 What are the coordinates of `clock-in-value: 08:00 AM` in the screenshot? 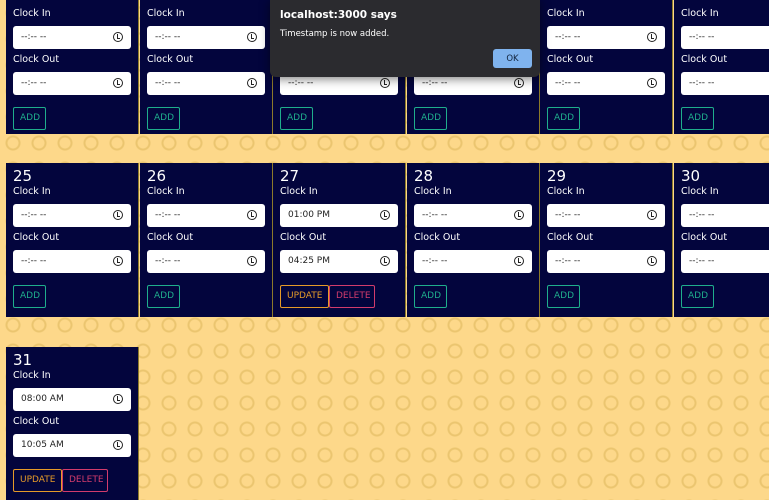 It's located at (42, 399).